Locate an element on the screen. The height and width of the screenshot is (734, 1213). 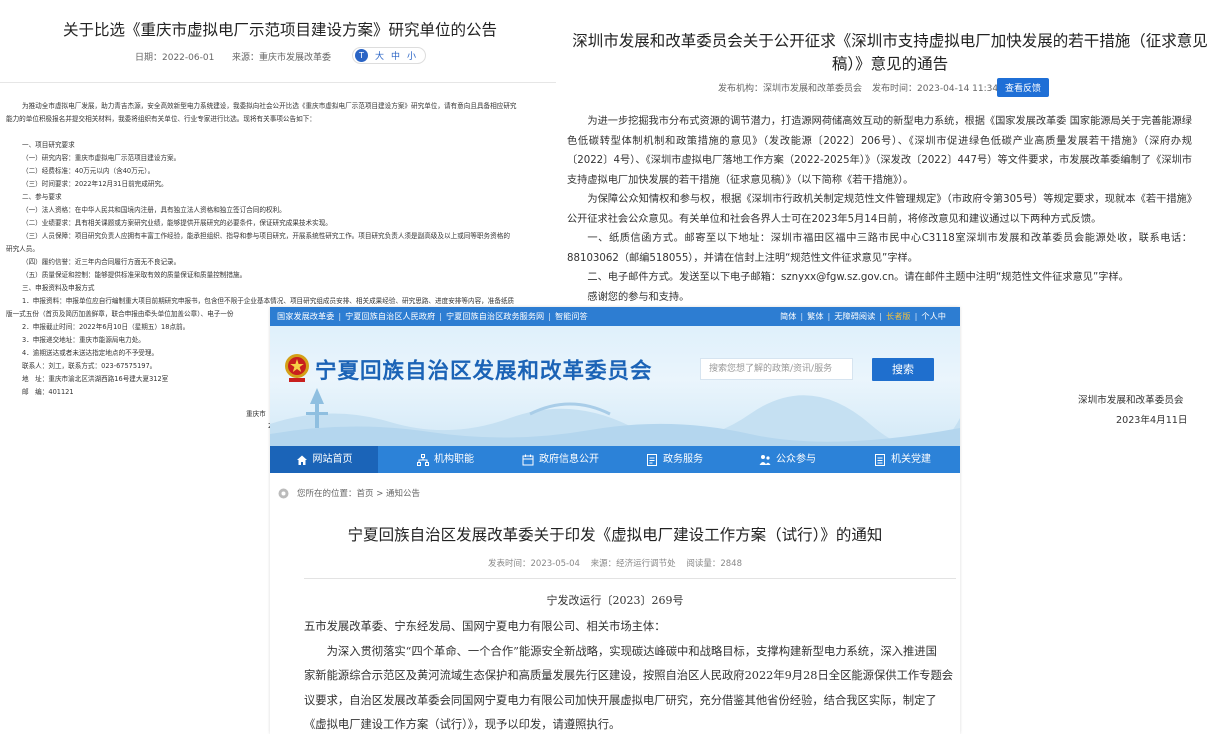
breadcrumb-text: 您所在的位置：首页 > 通知公告 is located at coordinates (358, 494).